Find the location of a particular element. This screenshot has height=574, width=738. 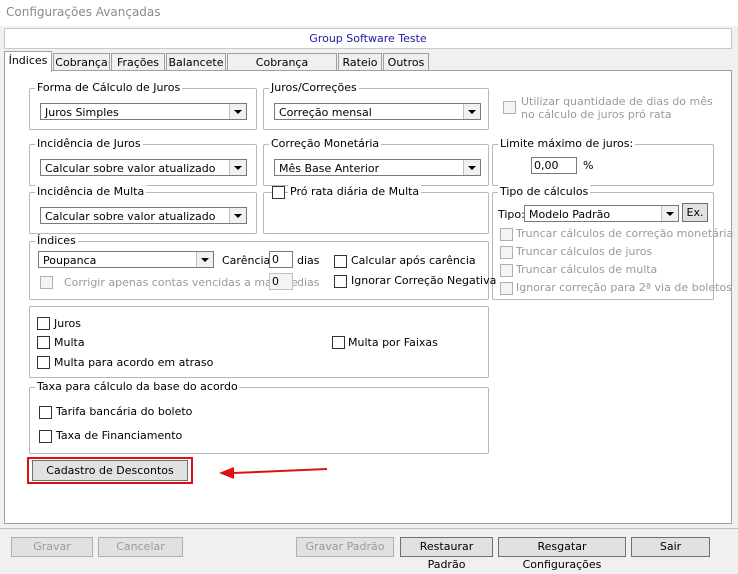

truncar-juros-checkbox is located at coordinates (506, 252).